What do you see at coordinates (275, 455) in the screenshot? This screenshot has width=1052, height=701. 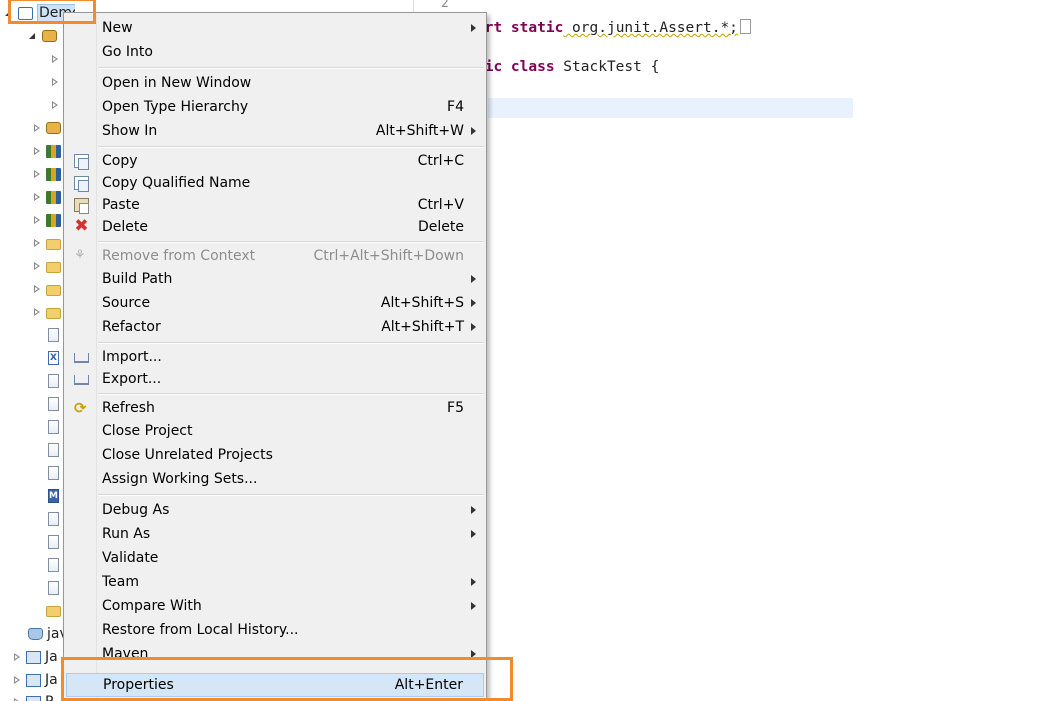 I see `menu-item-close-unrelated-projects: Close Unrelated Projects` at bounding box center [275, 455].